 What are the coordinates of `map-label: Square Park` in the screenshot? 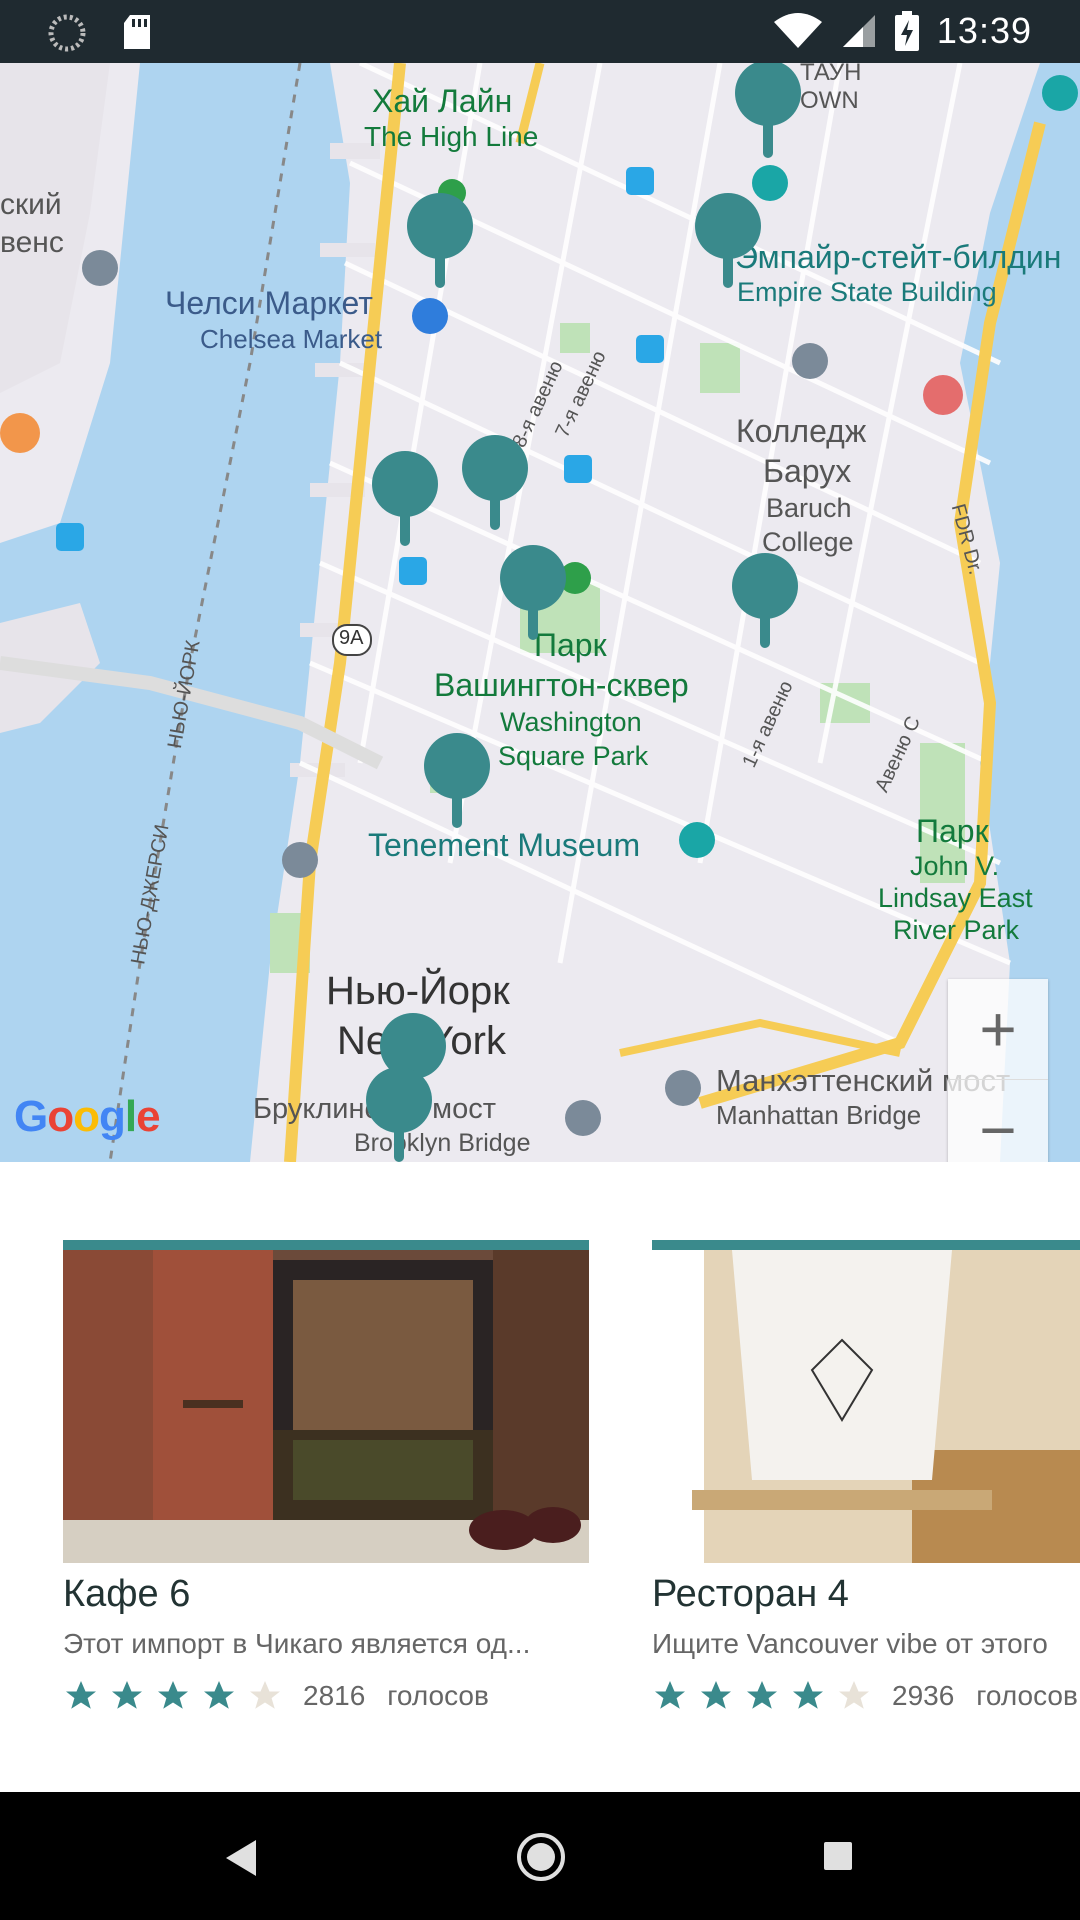 It's located at (573, 756).